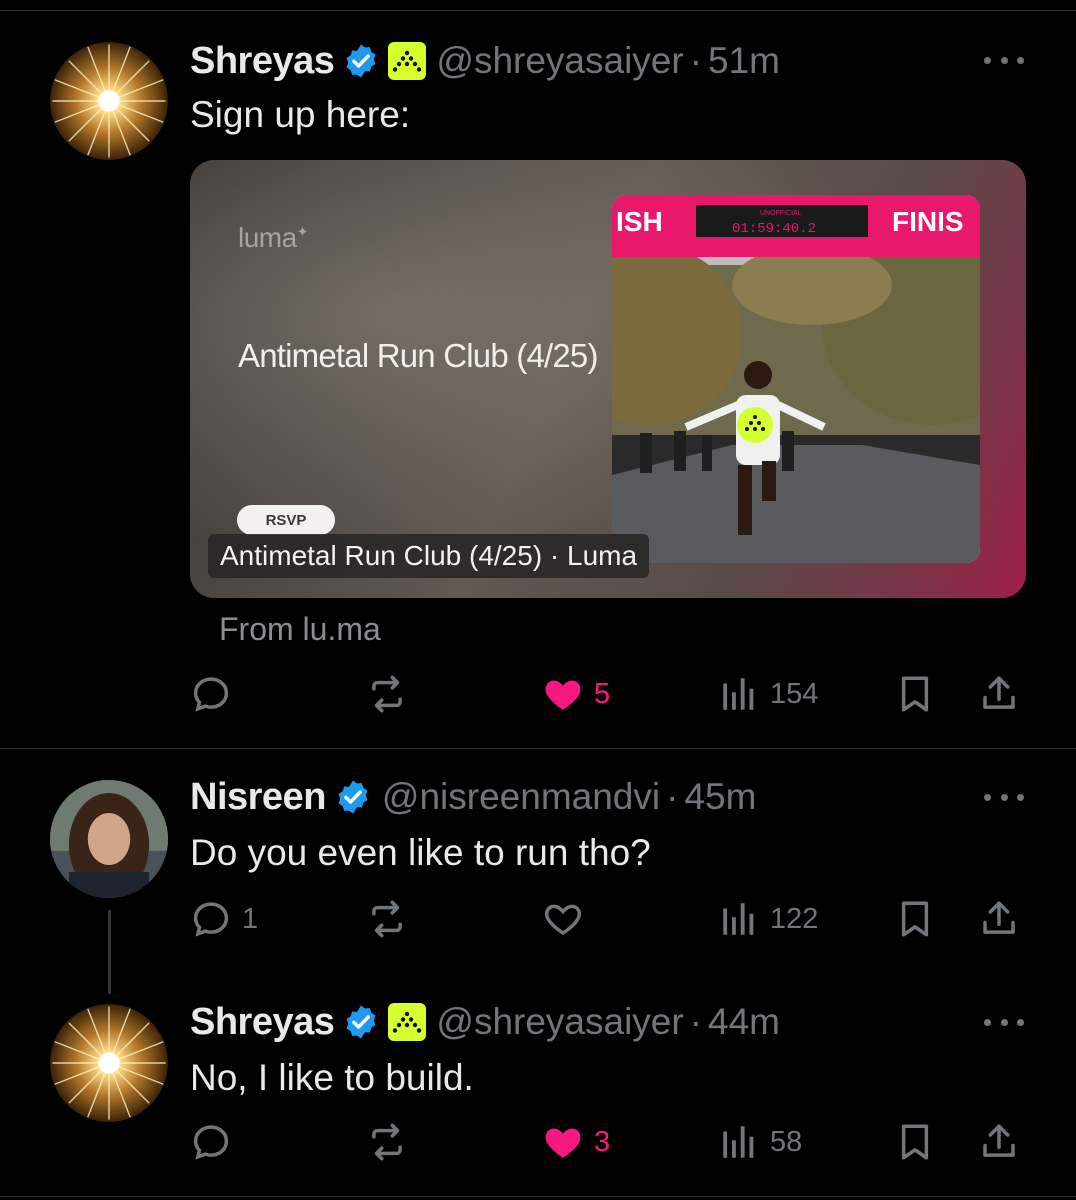  What do you see at coordinates (418, 355) in the screenshot?
I see `event-title: Antimetal Run Club (4/25)` at bounding box center [418, 355].